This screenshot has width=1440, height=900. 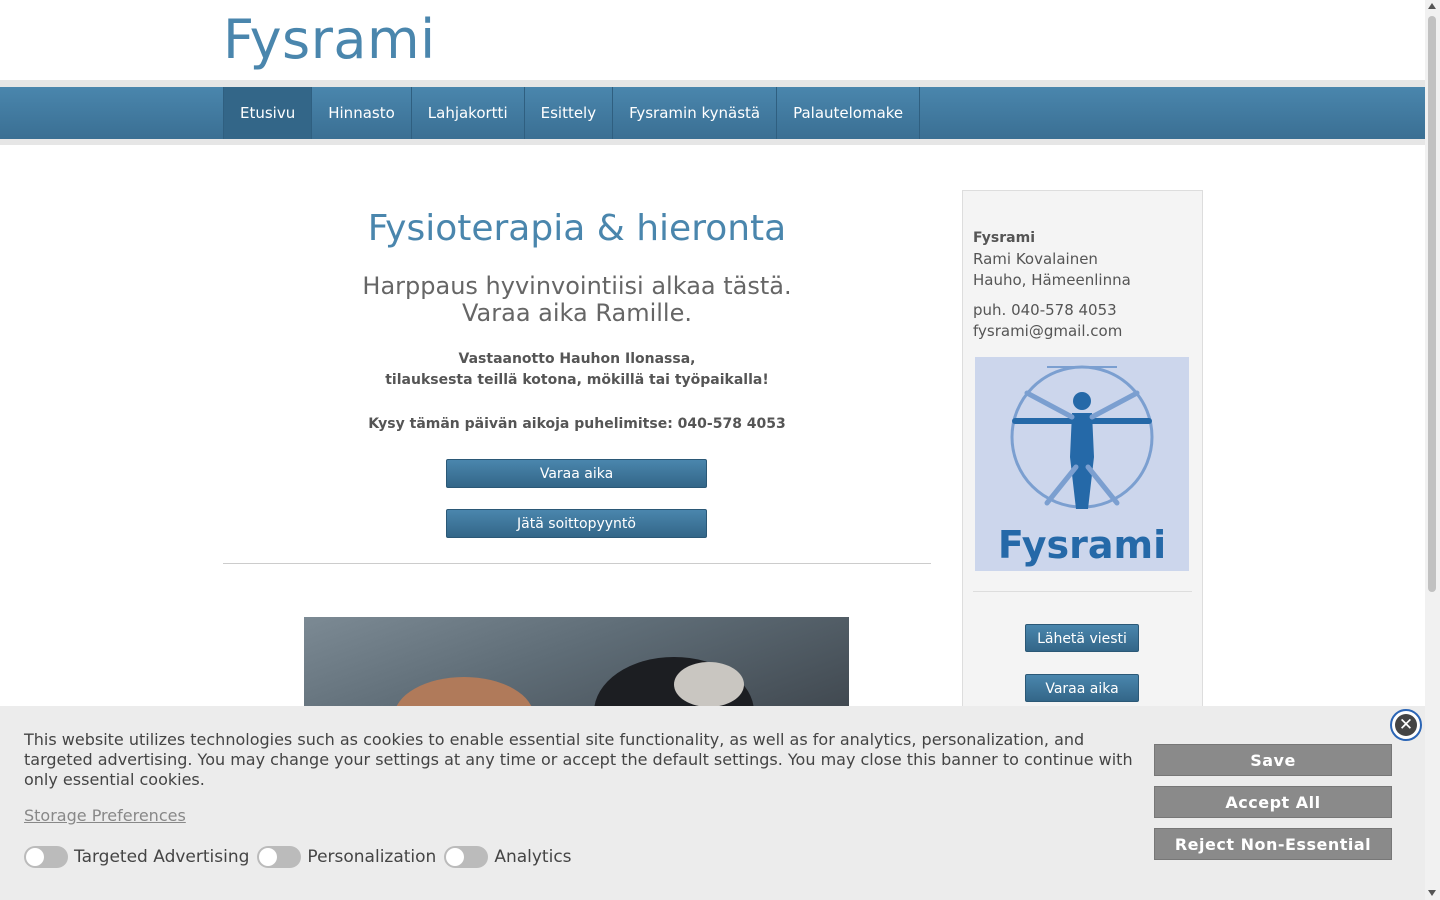 I want to click on sidebar-contact: puh. 040-578 4053 fysrami@gmail.com, so click(x=1047, y=321).